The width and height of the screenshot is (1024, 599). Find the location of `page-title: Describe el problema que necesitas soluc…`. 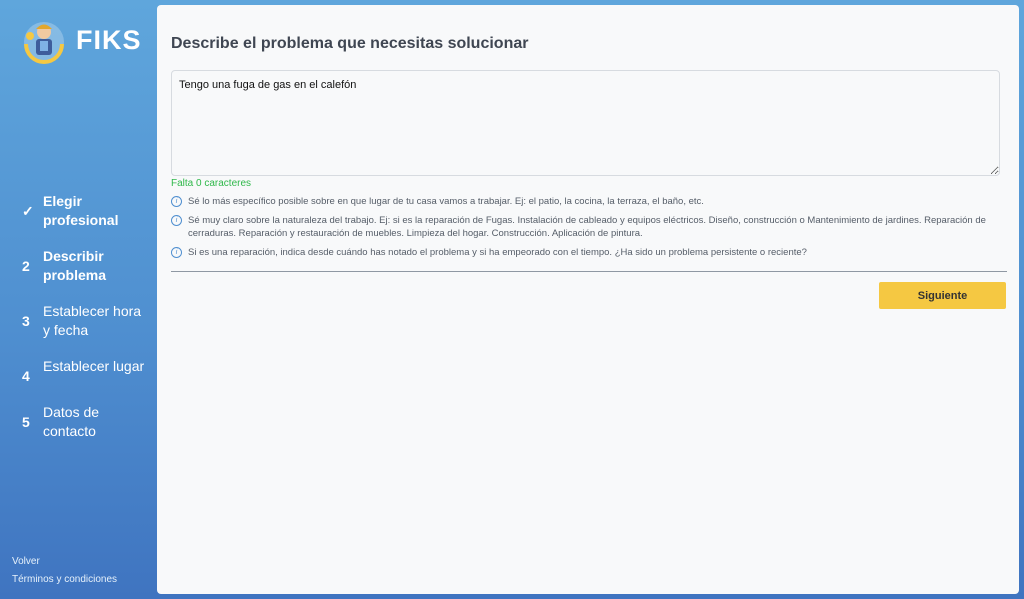

page-title: Describe el problema que necesitas soluc… is located at coordinates (350, 43).